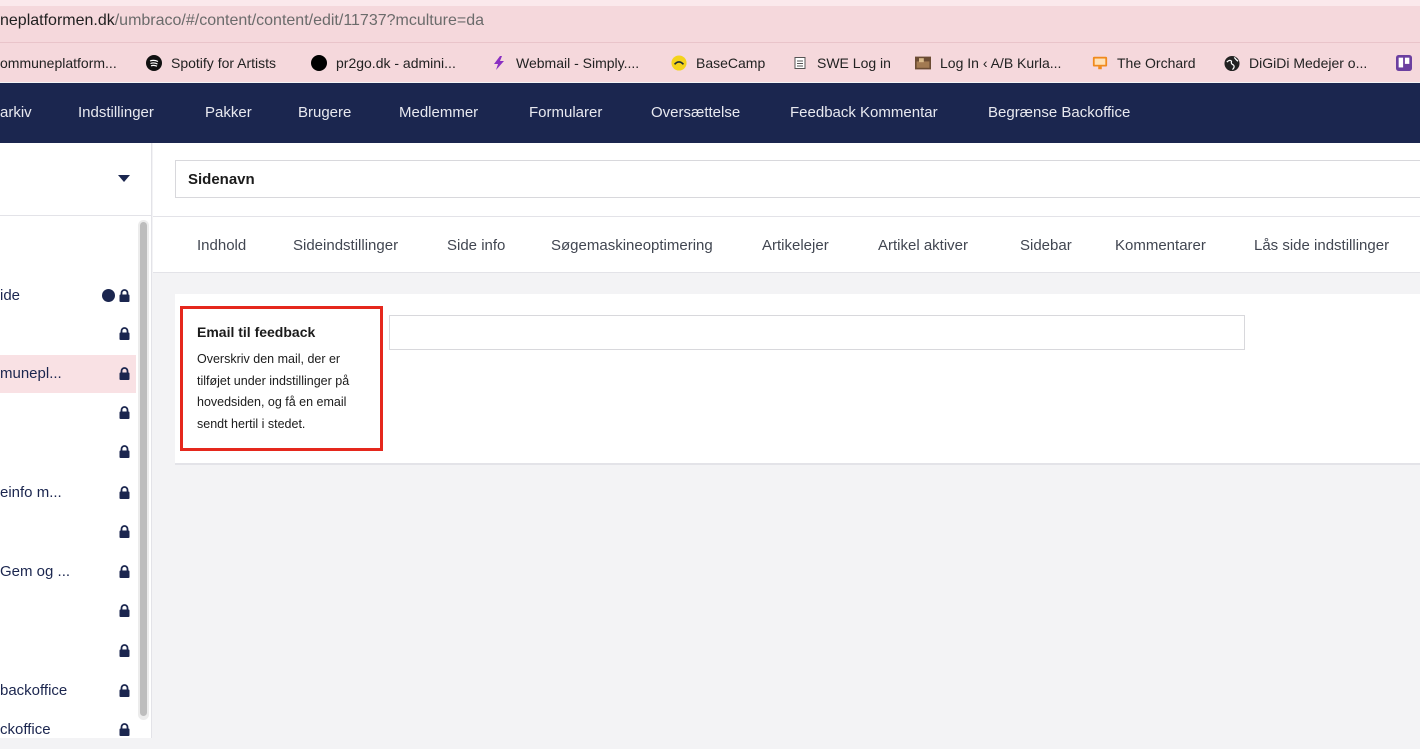 This screenshot has height=749, width=1420. I want to click on tree-scrollbar-thumb, so click(143, 469).